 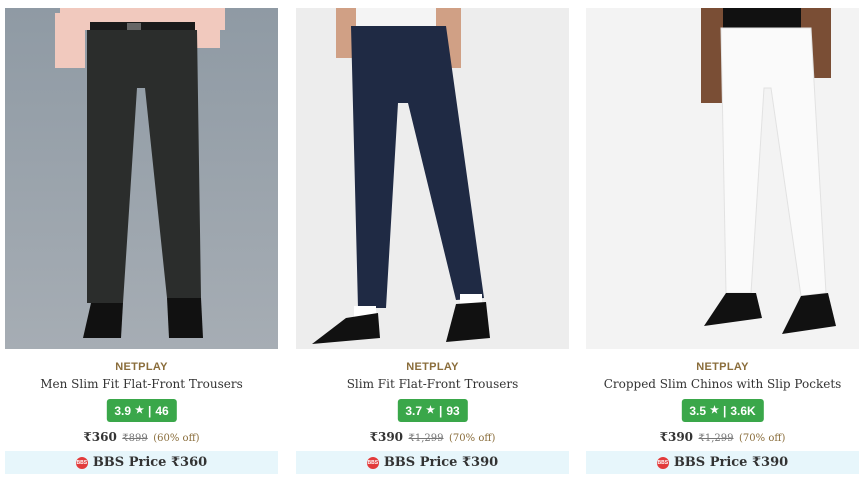 What do you see at coordinates (141, 384) in the screenshot?
I see `product-title: Men Slim Fit Flat-Front Trousers` at bounding box center [141, 384].